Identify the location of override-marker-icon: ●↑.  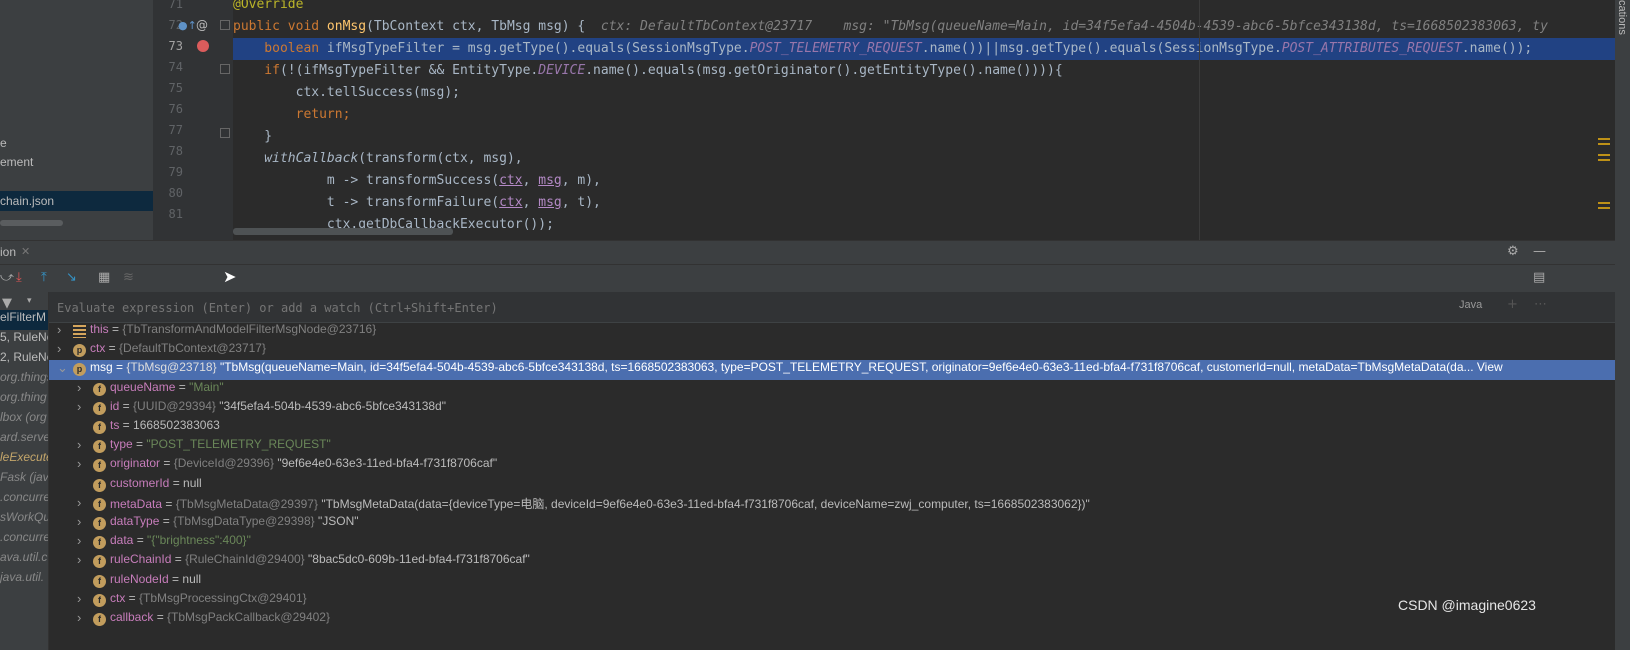
(187, 25).